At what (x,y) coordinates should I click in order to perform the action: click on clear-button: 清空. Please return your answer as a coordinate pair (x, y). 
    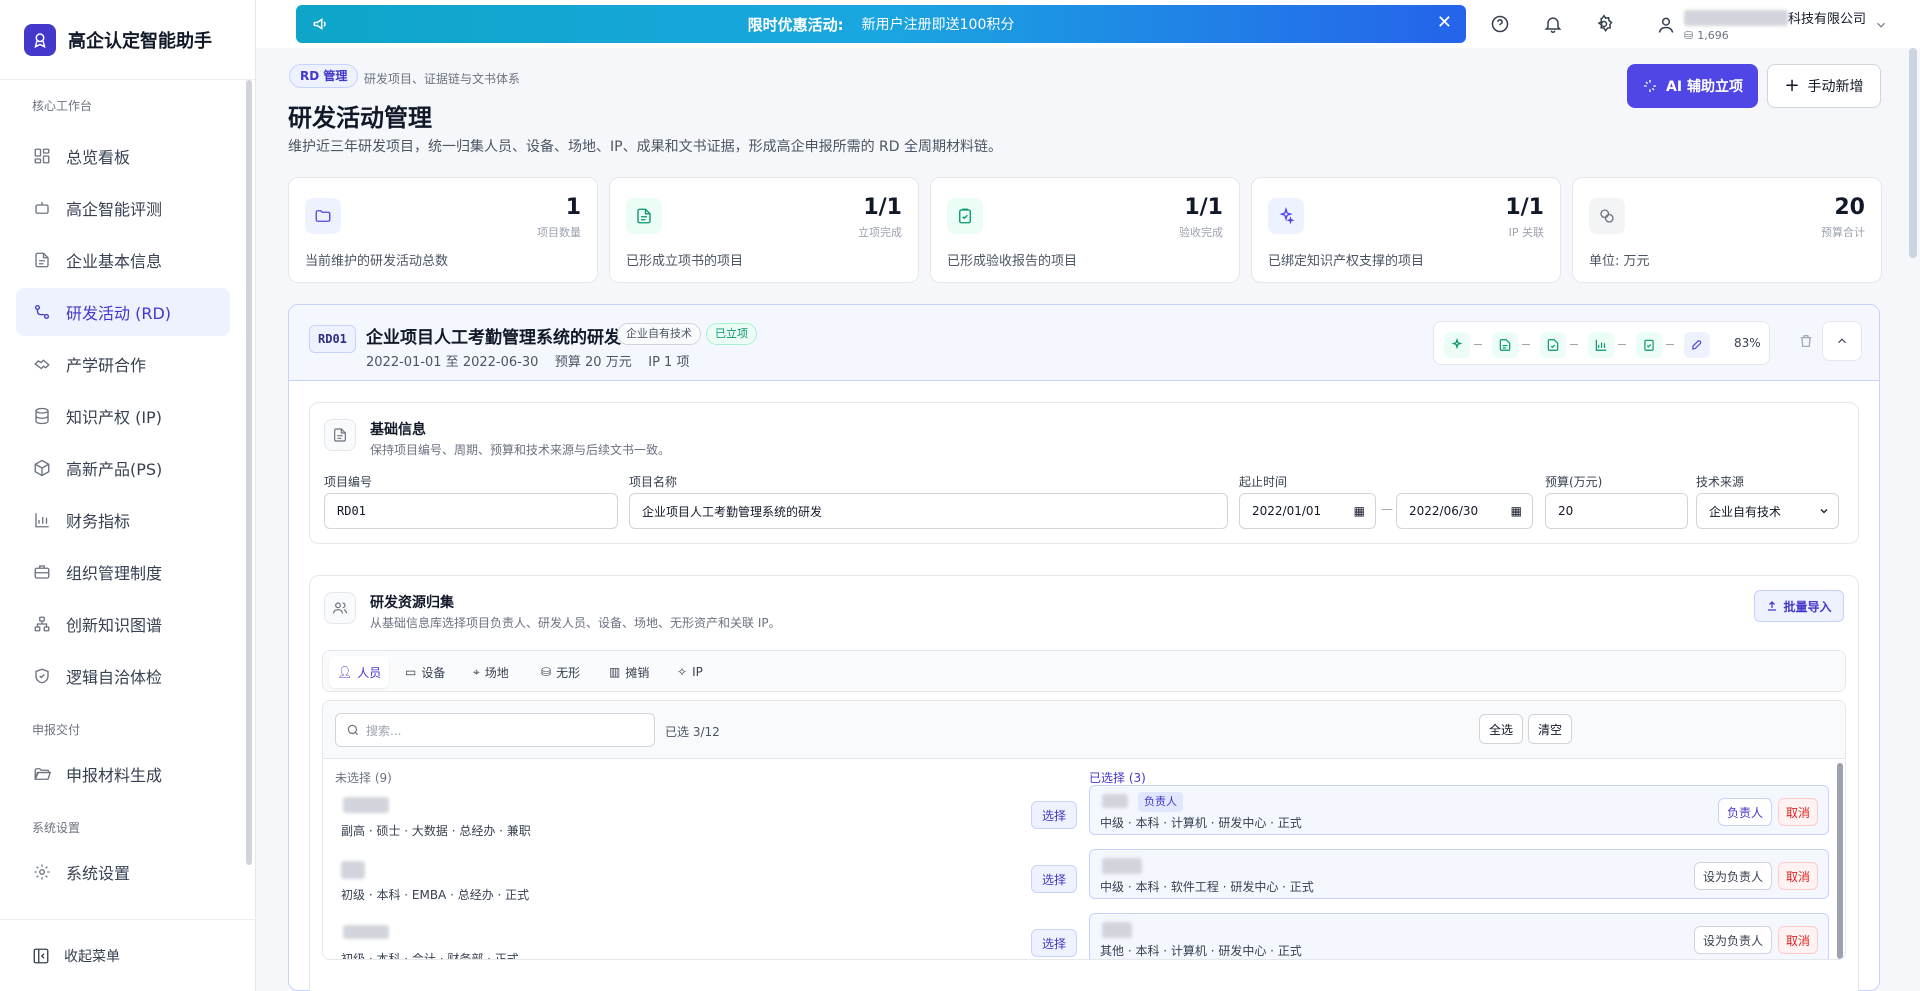
    Looking at the image, I should click on (1550, 729).